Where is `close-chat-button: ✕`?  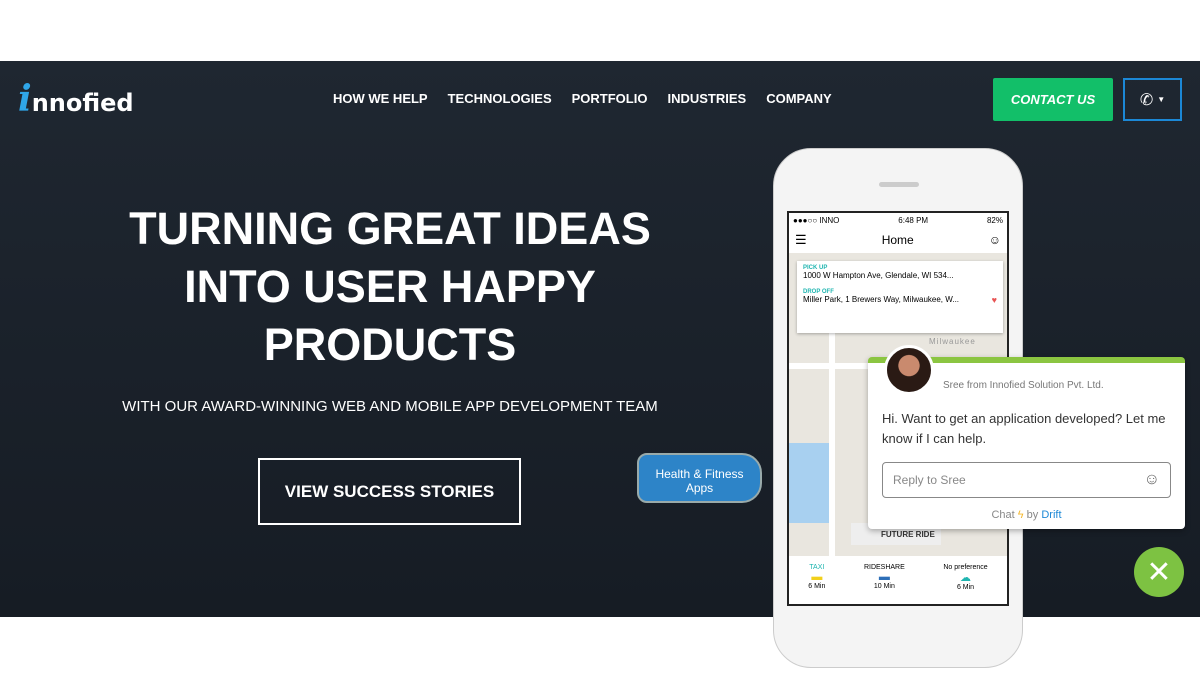
close-chat-button: ✕ is located at coordinates (1159, 572).